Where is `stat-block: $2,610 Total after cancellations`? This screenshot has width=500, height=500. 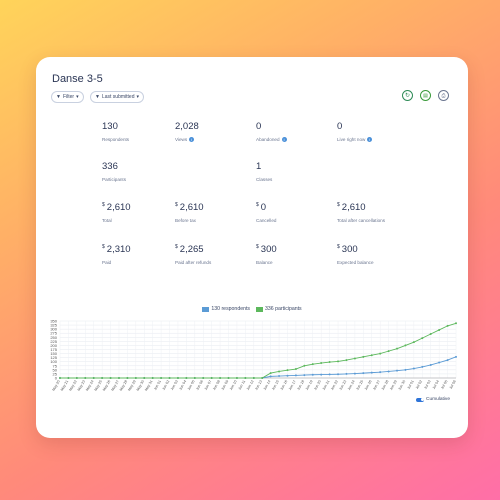
stat-block: $2,610 Total after cancellations is located at coordinates (361, 212).